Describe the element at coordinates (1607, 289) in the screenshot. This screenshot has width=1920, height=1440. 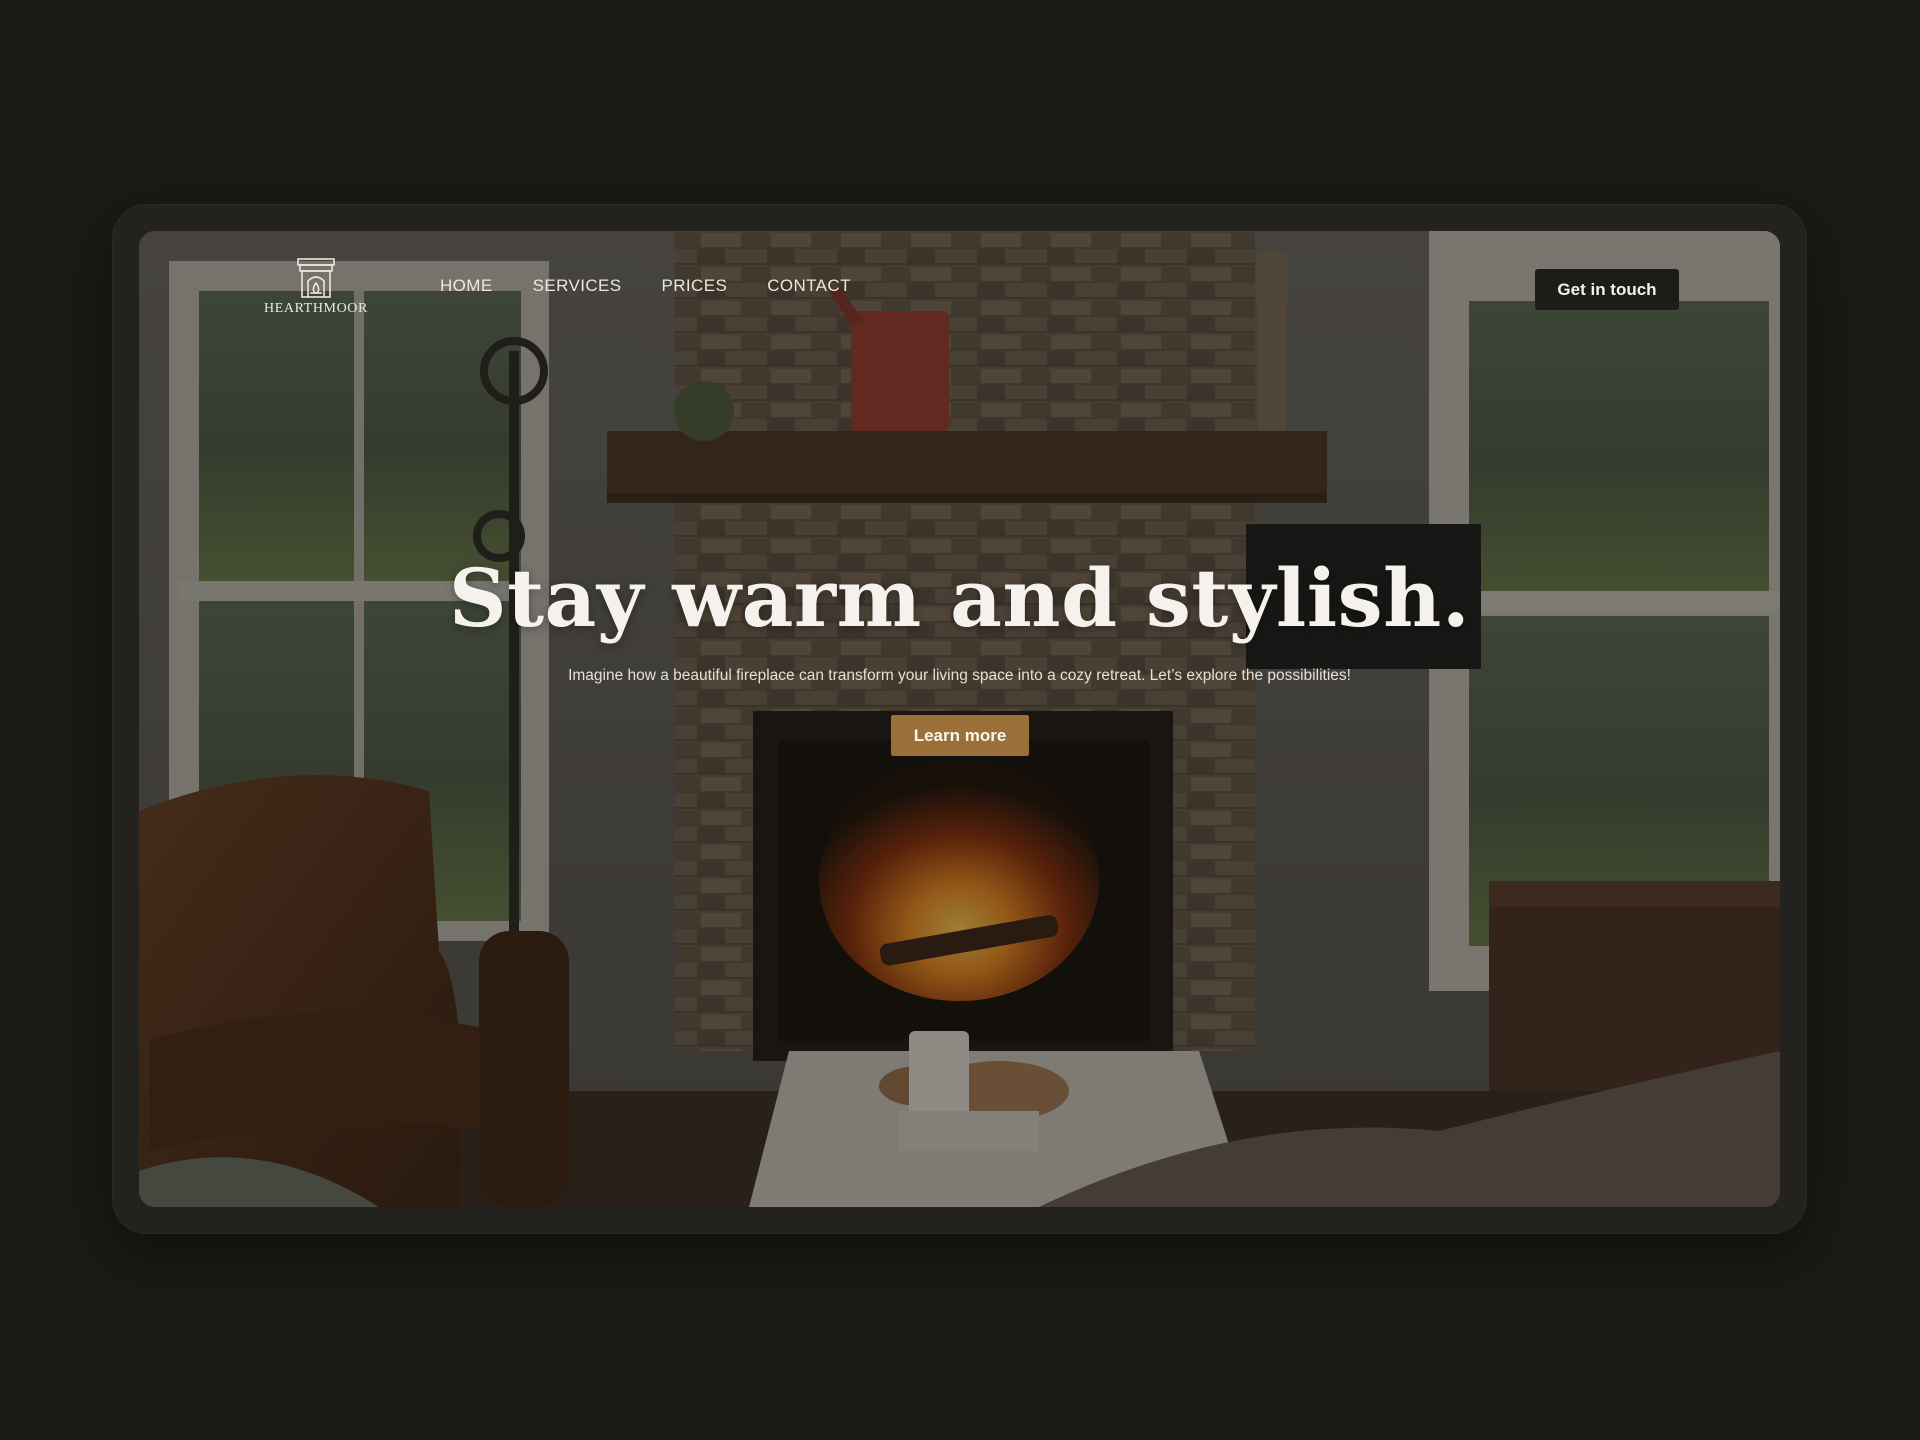
I see `get-in-touch-button: Get in touch` at that location.